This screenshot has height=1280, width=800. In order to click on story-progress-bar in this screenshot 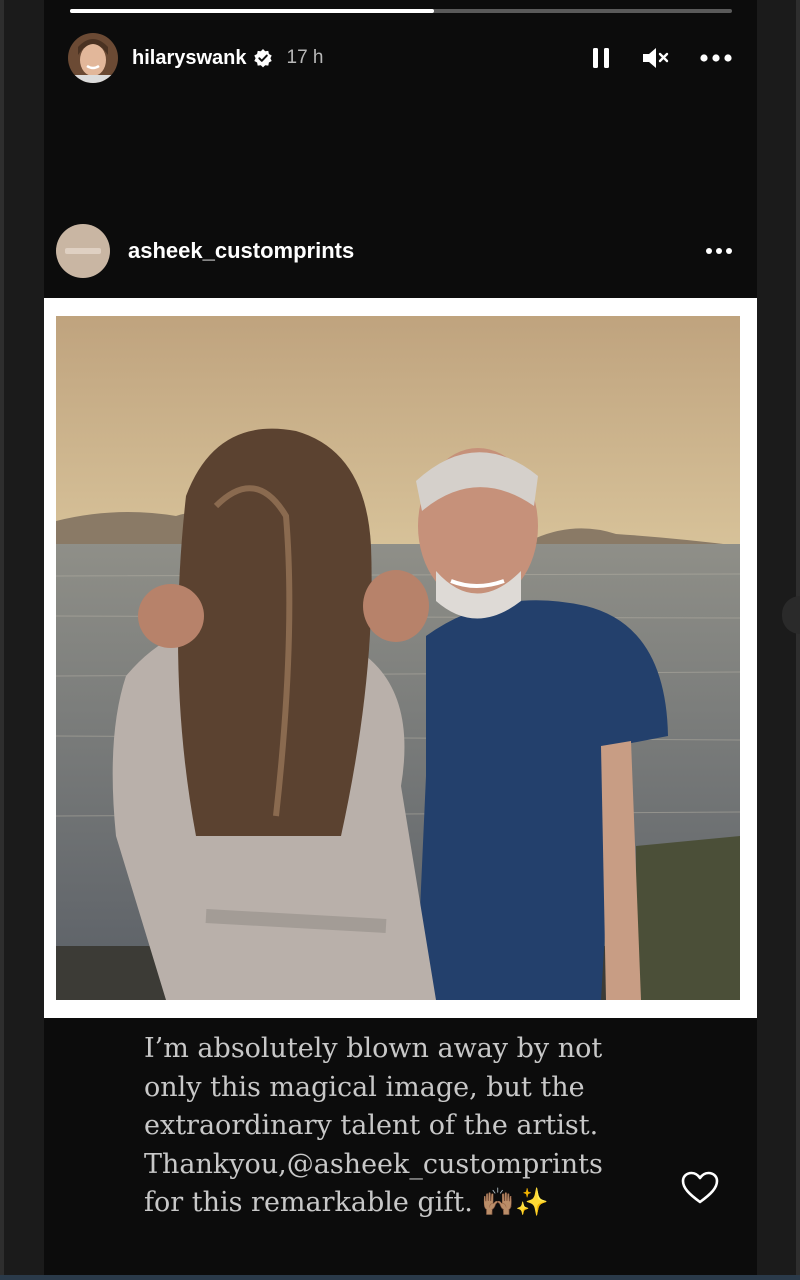, I will do `click(401, 11)`.